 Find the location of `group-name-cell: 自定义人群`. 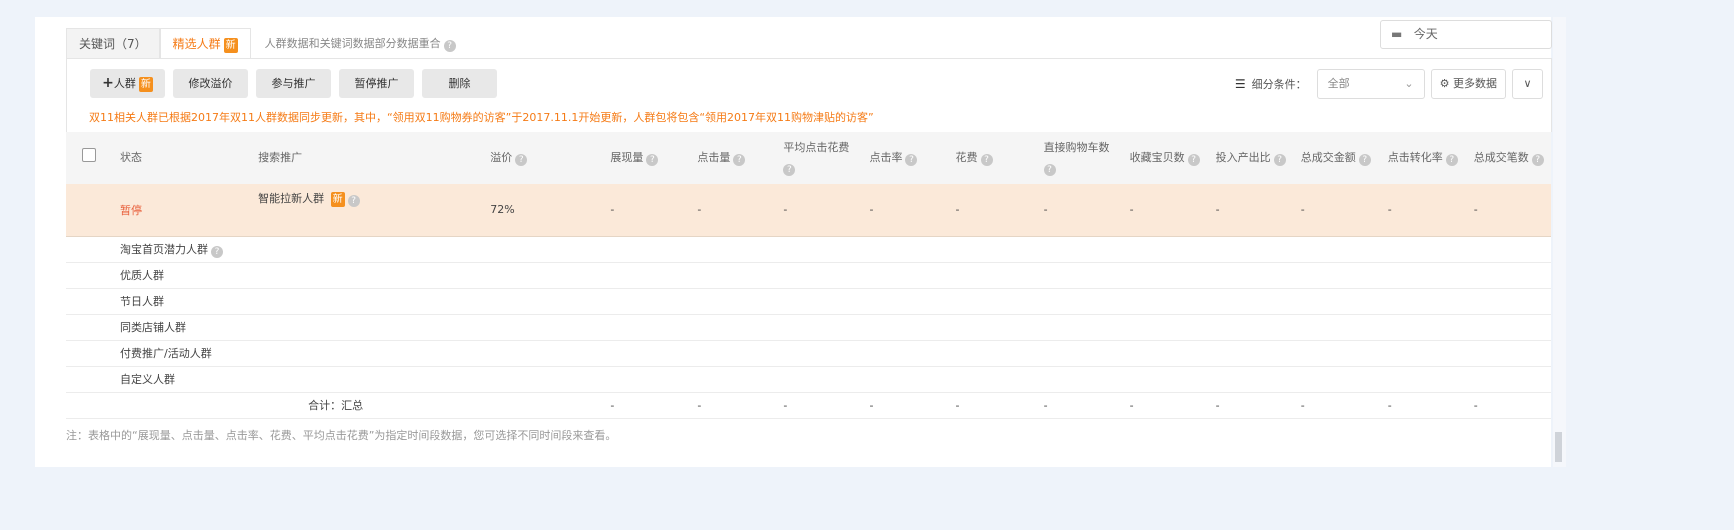

group-name-cell: 自定义人群 is located at coordinates (831, 379).